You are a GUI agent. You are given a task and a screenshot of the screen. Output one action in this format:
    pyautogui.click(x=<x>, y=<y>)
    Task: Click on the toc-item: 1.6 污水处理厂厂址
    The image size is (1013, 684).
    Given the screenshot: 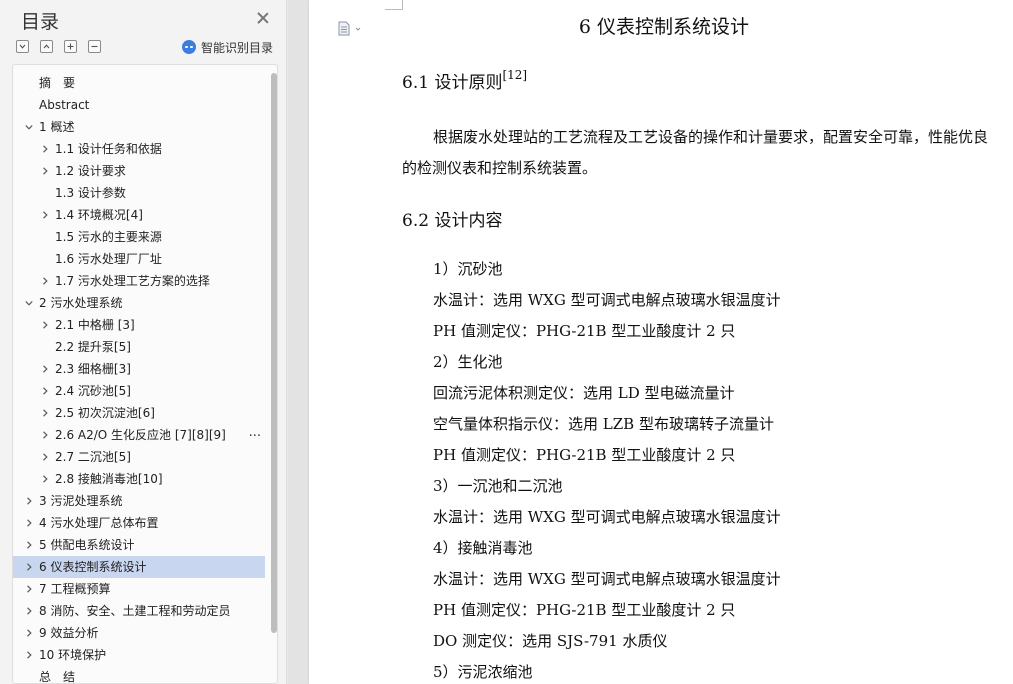 What is the action you would take?
    pyautogui.click(x=139, y=259)
    